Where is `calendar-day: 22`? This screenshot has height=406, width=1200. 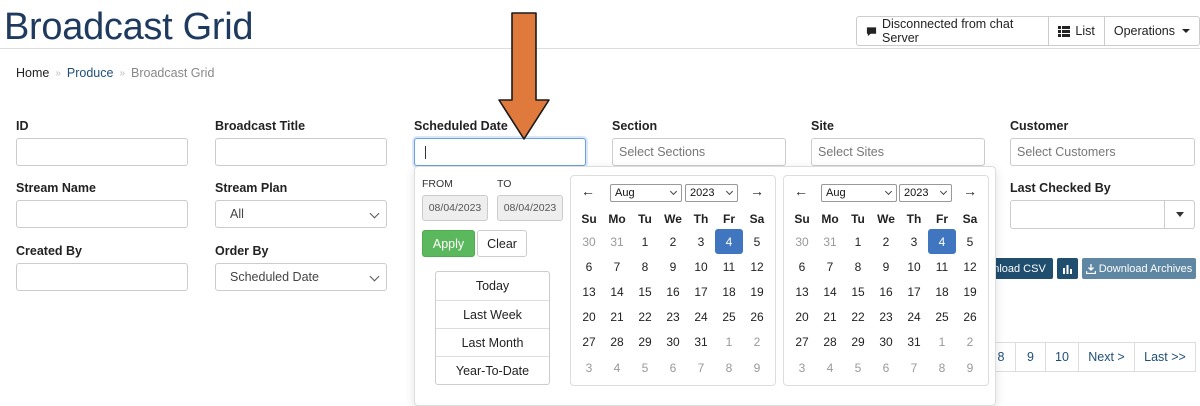 calendar-day: 22 is located at coordinates (645, 317).